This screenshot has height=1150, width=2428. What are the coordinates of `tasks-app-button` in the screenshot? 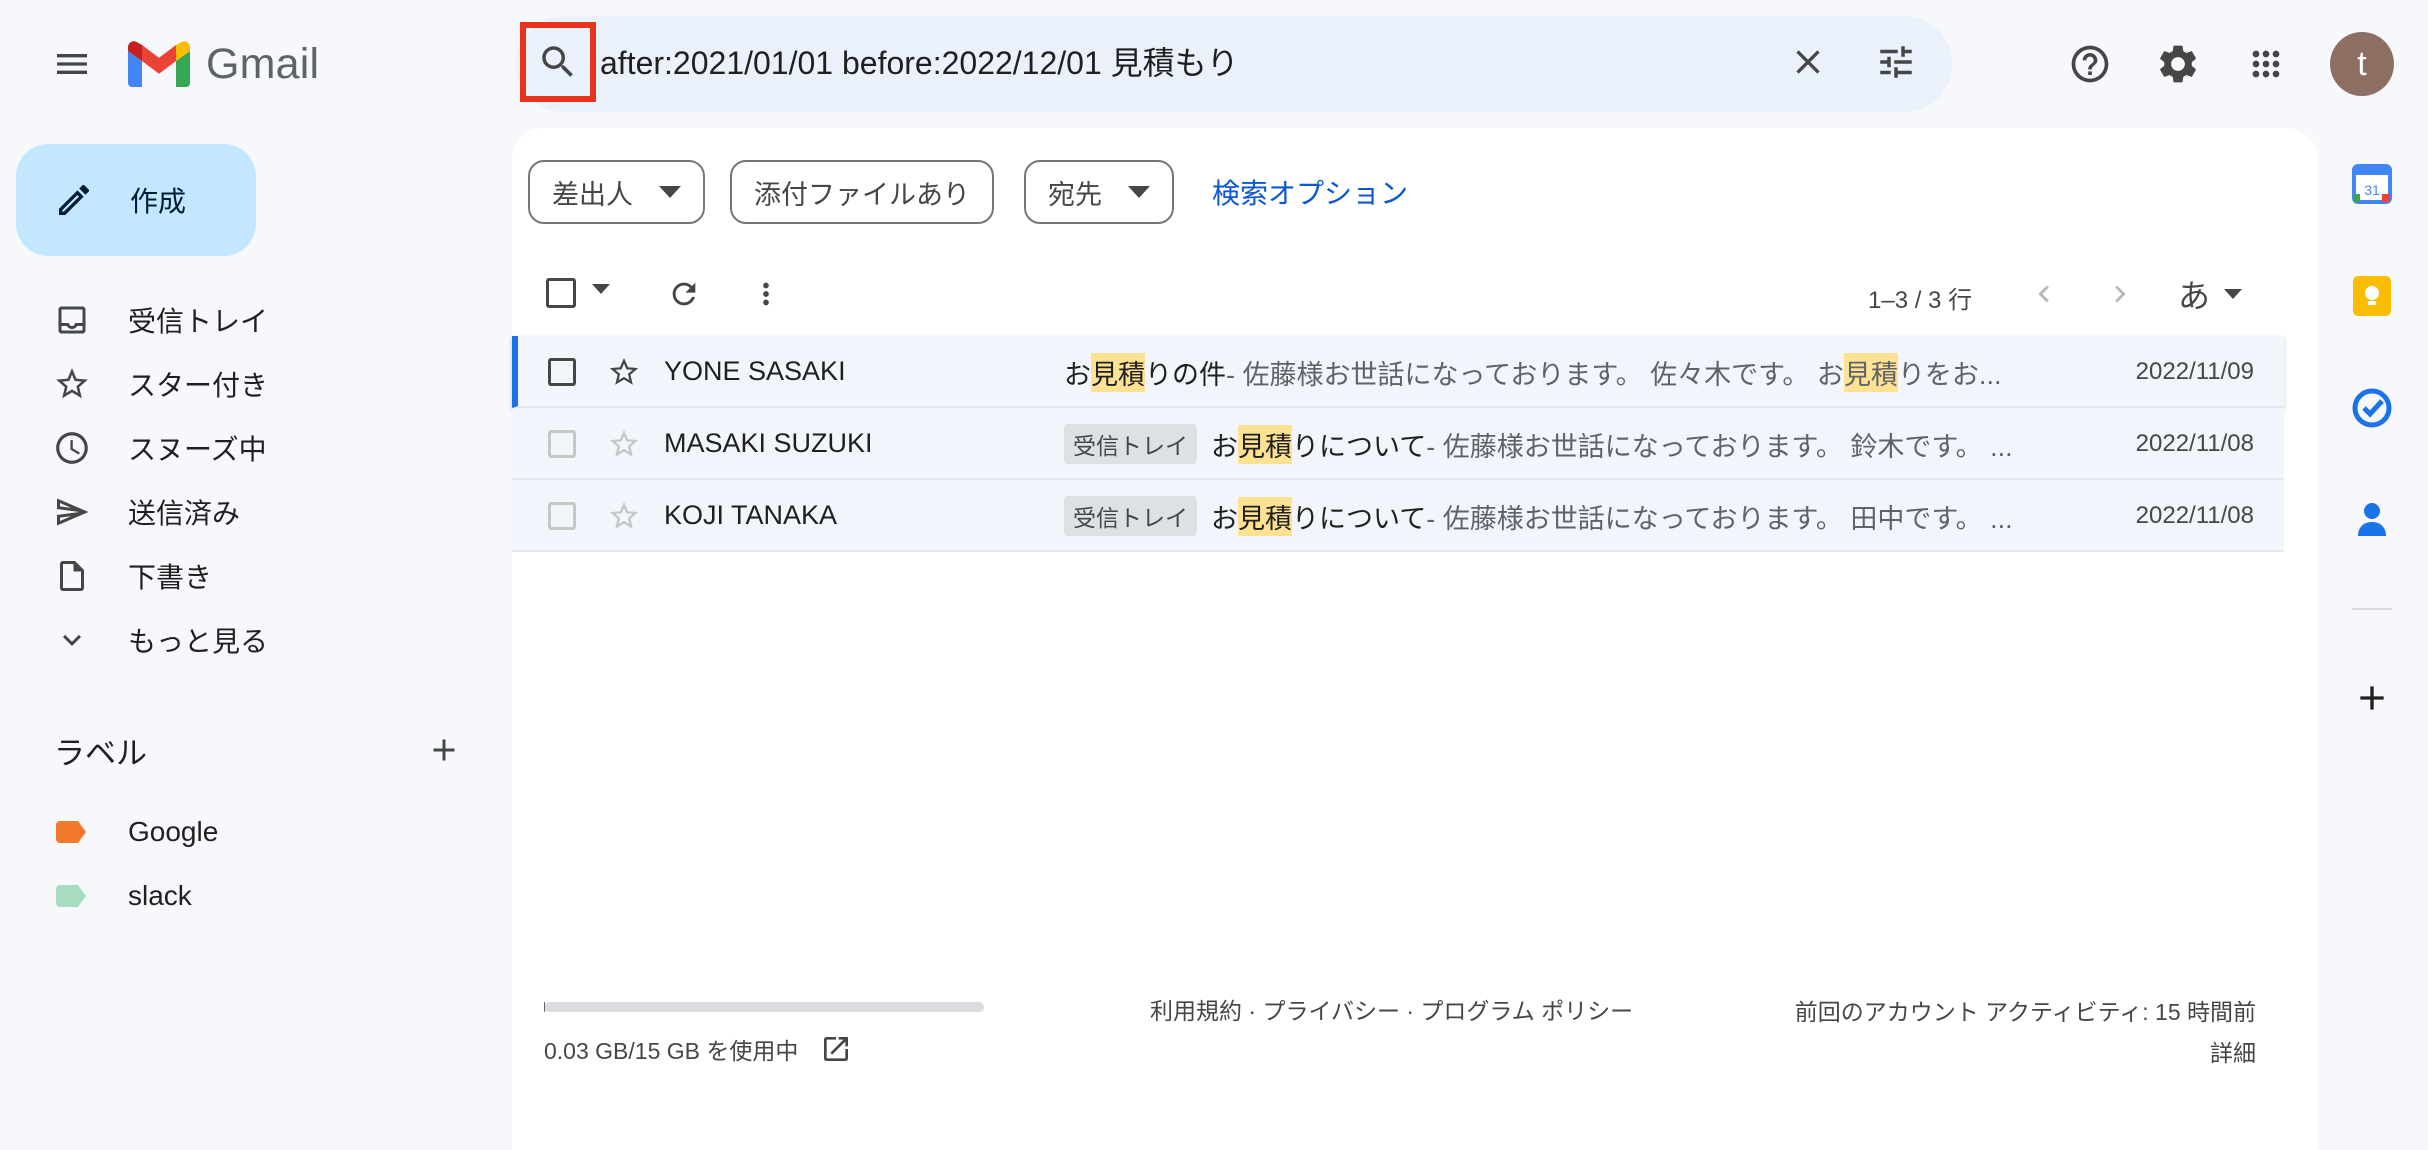 It's located at (2372, 408).